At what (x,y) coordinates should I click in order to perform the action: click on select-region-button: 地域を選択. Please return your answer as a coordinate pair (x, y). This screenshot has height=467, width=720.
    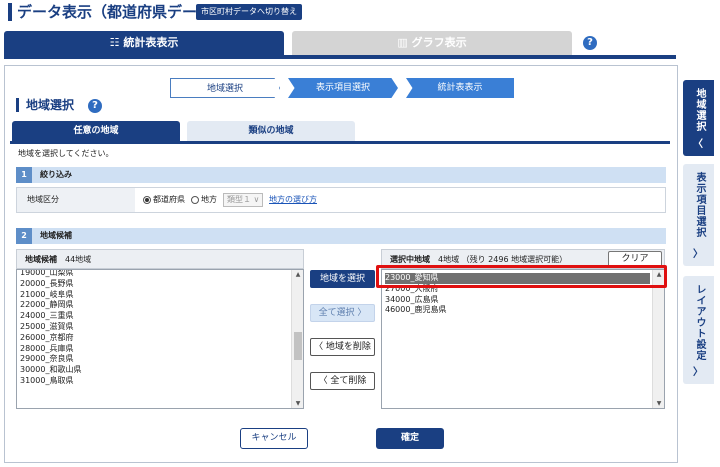
    Looking at the image, I should click on (342, 279).